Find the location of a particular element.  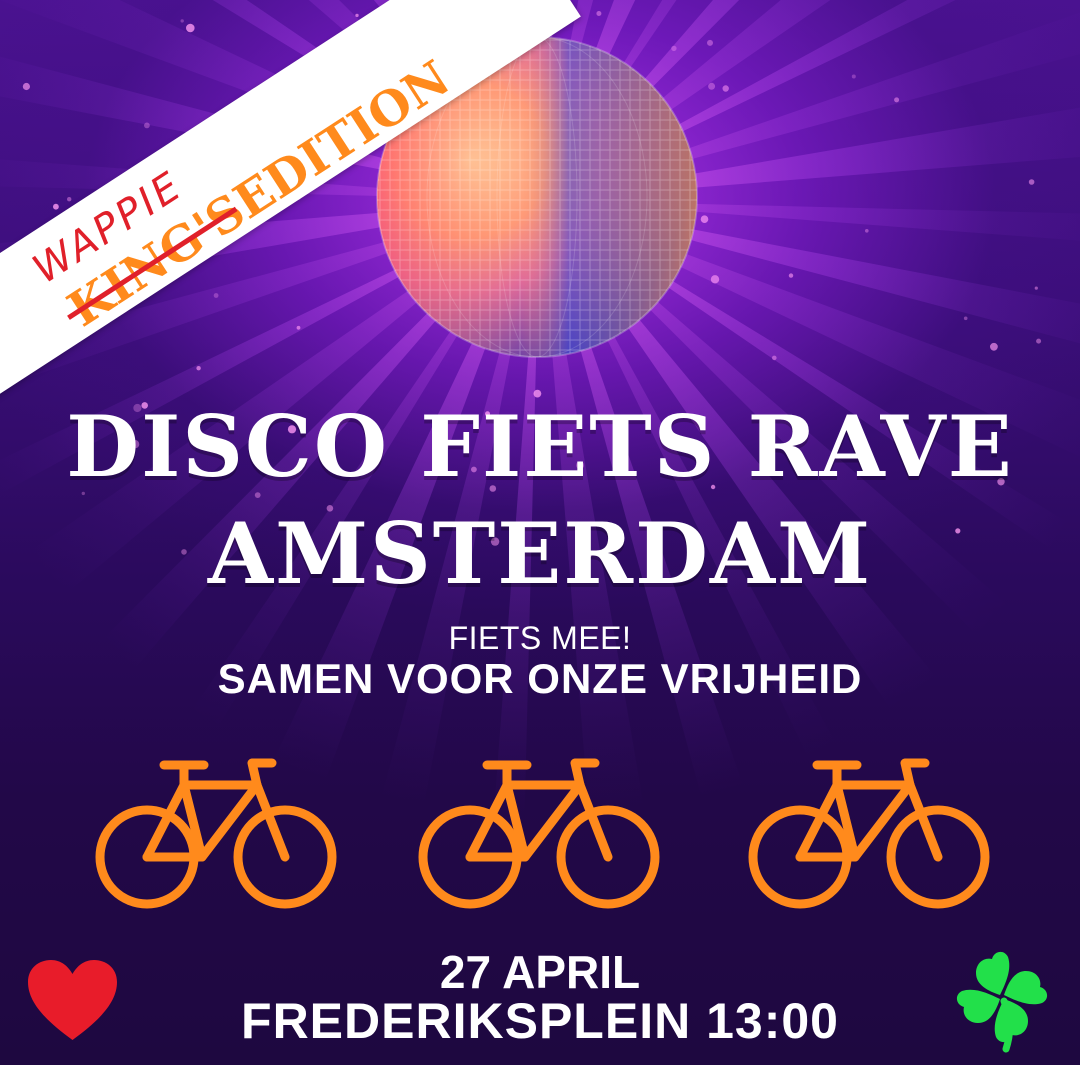

event-date: 27 APRIL is located at coordinates (540, 972).